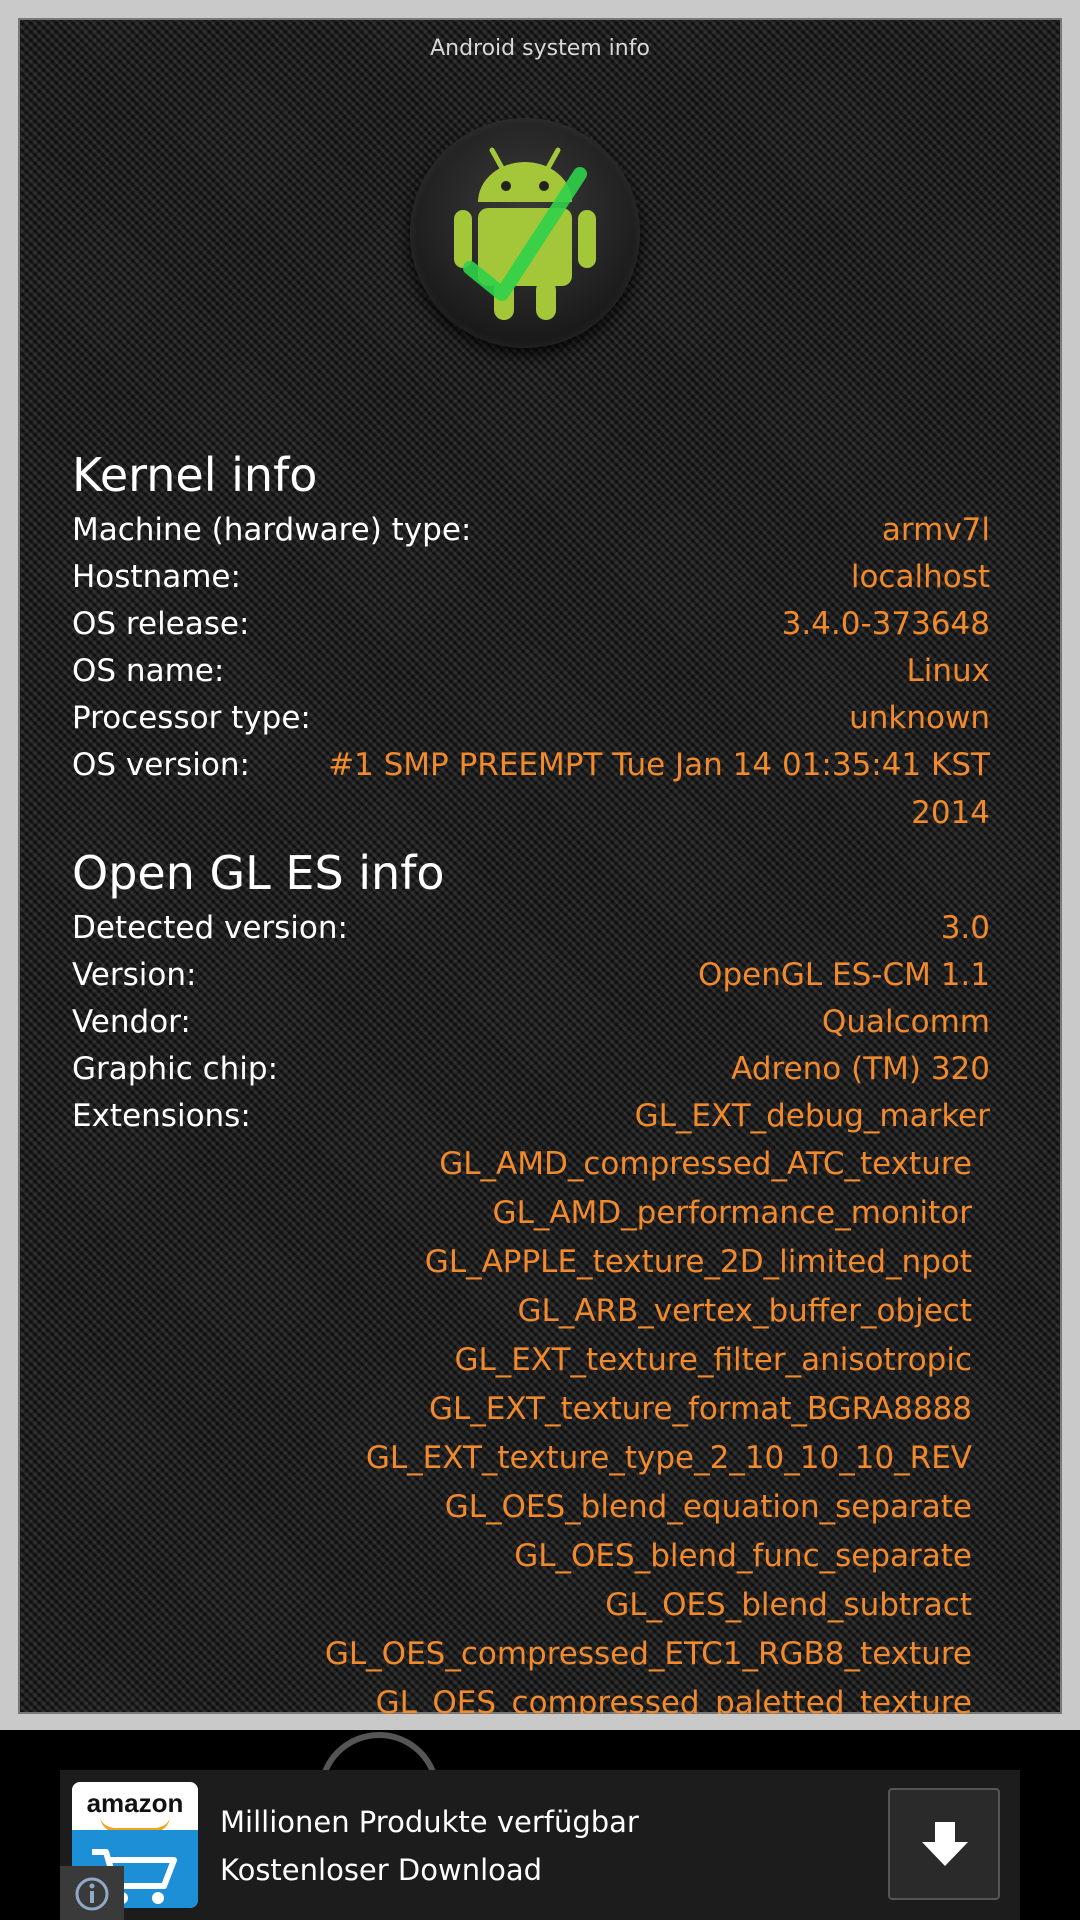 This screenshot has width=1080, height=1920. I want to click on download-button, so click(944, 1844).